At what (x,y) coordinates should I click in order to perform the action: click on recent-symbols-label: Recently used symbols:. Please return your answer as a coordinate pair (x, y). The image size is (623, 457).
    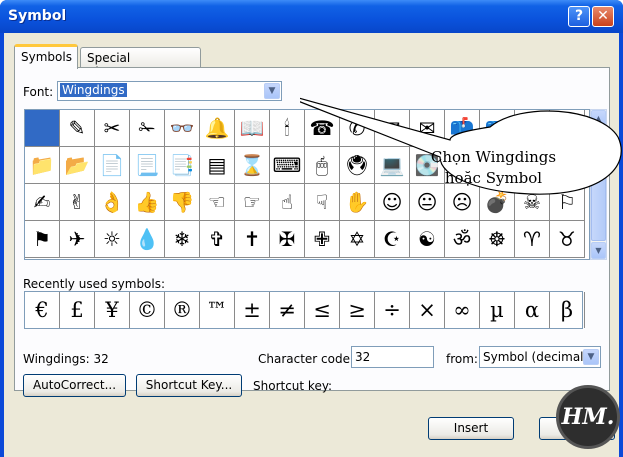
    Looking at the image, I should click on (94, 284).